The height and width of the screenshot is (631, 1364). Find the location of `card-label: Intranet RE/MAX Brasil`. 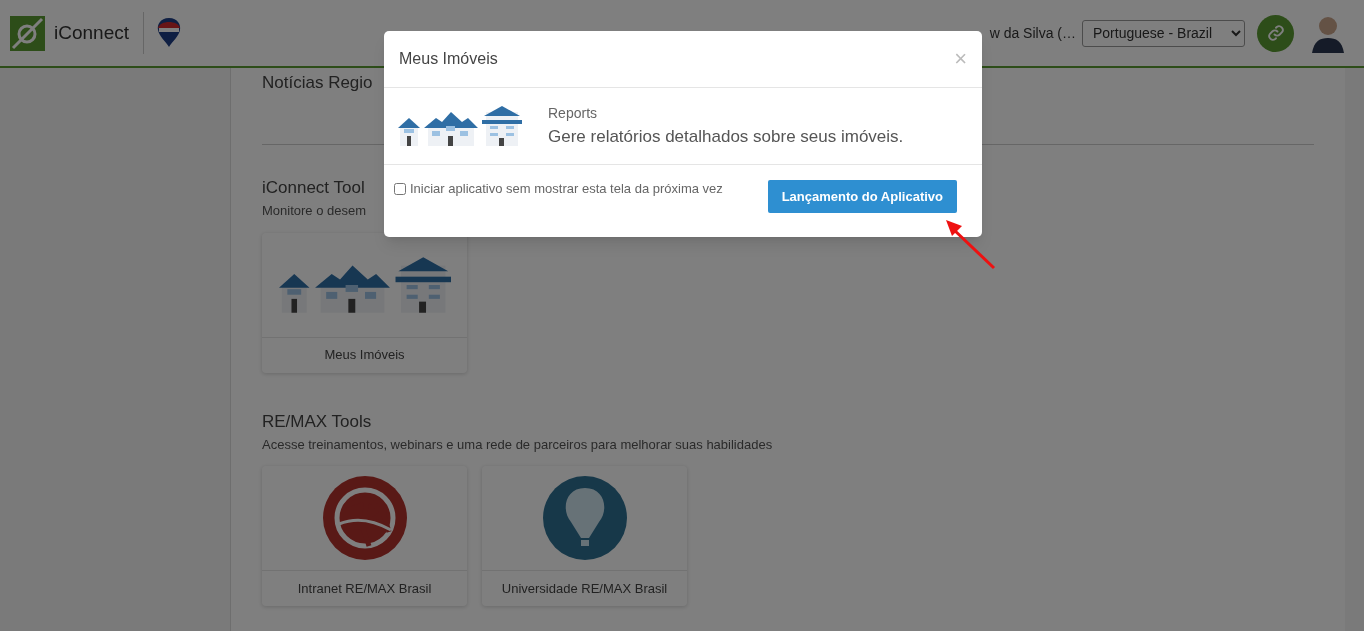

card-label: Intranet RE/MAX Brasil is located at coordinates (364, 588).